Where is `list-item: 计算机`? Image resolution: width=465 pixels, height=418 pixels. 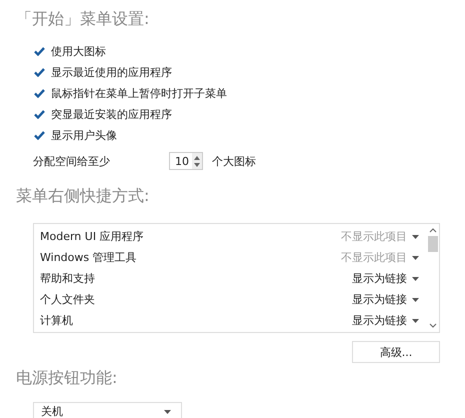
list-item: 计算机 is located at coordinates (56, 320).